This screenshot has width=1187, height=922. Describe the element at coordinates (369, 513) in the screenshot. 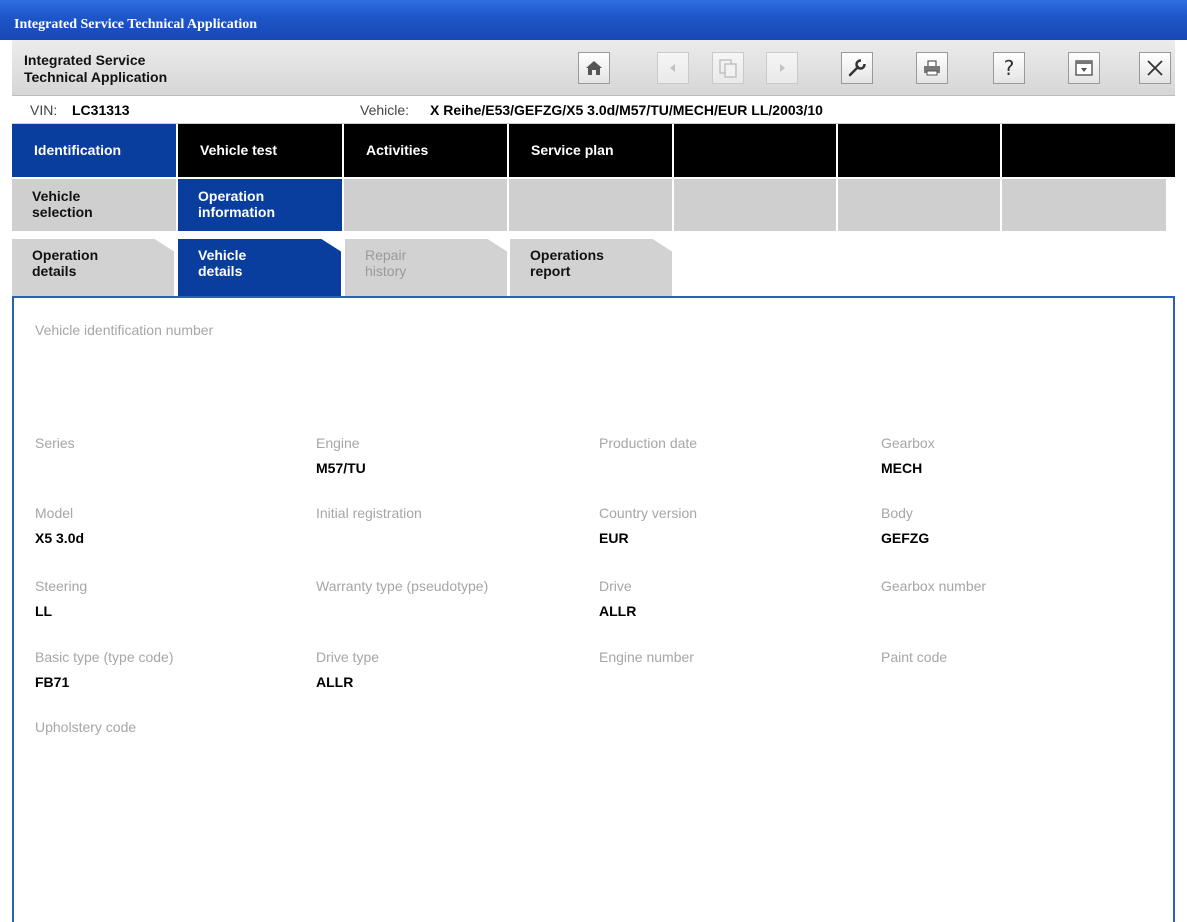

I see `field-label: Initial registration` at that location.